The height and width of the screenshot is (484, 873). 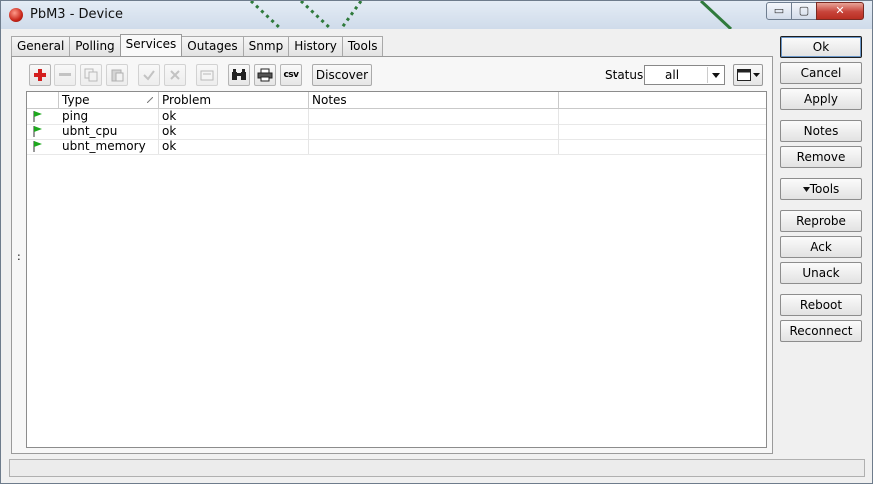 I want to click on csv-export-button: csv, so click(x=291, y=75).